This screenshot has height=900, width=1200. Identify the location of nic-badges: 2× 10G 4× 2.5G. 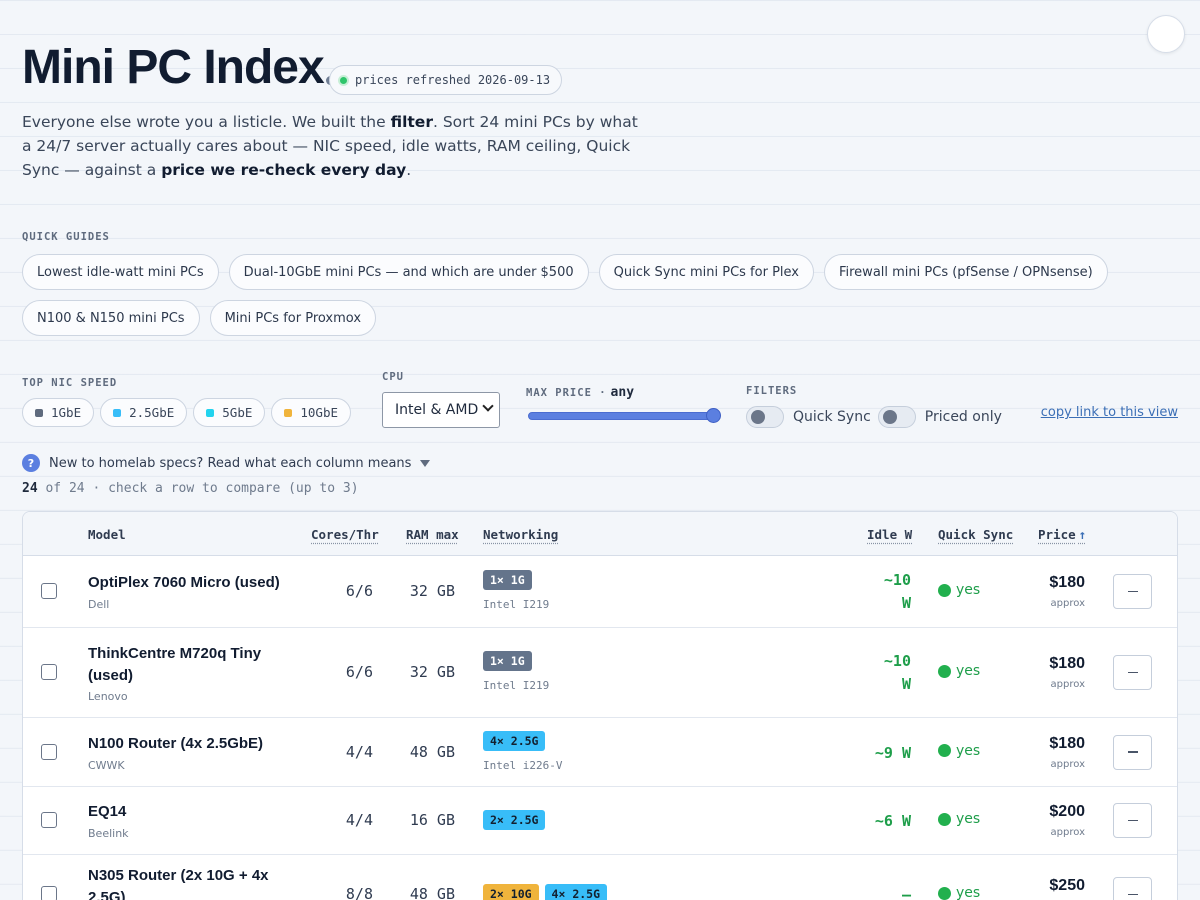
(545, 892).